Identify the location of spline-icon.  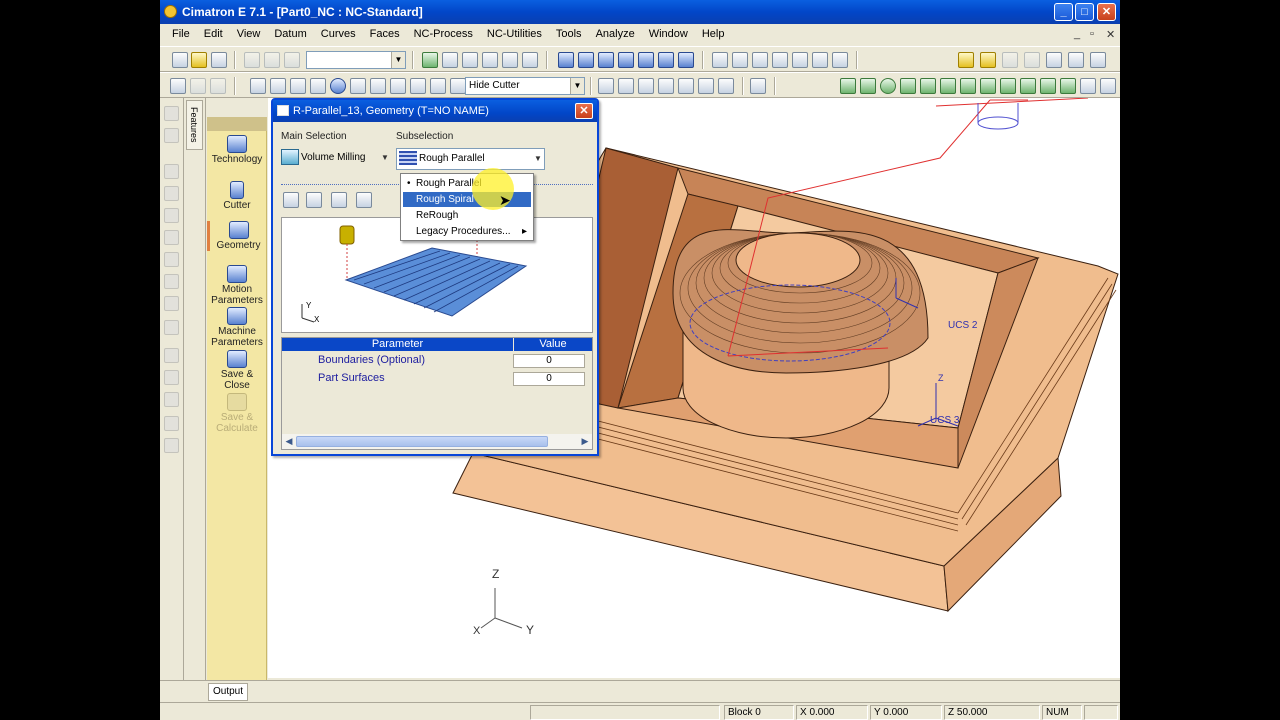
(928, 86).